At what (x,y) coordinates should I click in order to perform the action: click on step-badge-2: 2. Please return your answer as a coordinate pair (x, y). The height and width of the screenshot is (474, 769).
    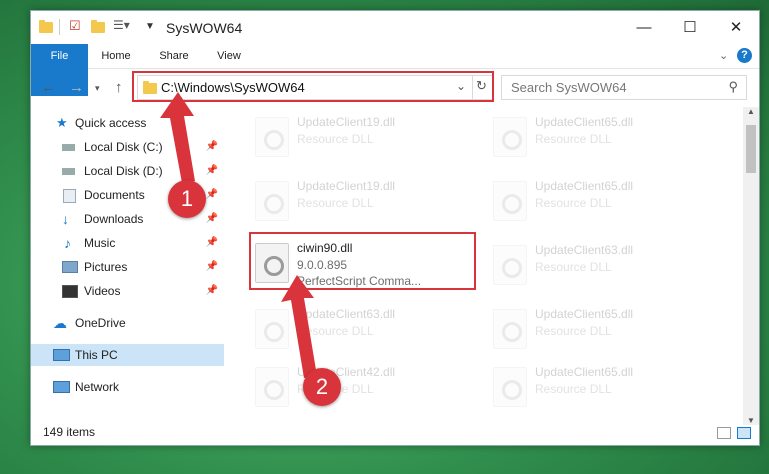
    Looking at the image, I should click on (322, 387).